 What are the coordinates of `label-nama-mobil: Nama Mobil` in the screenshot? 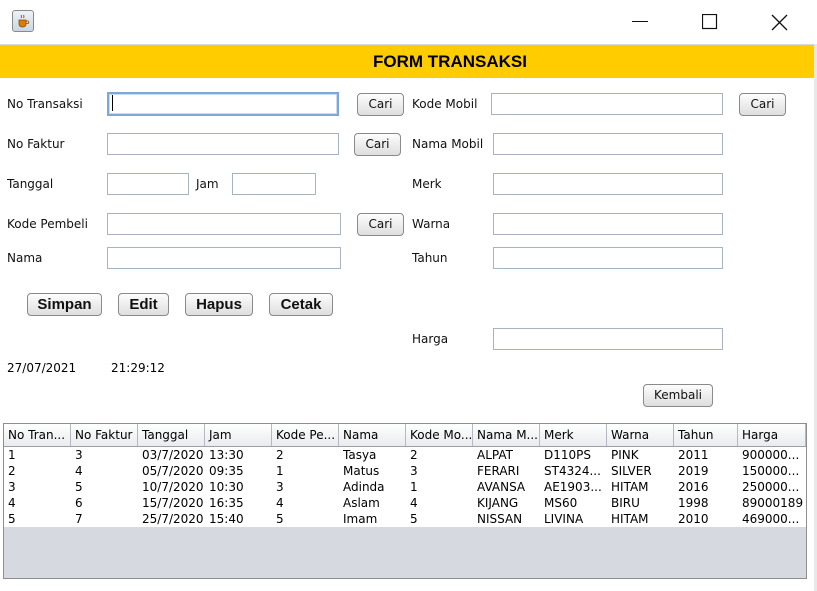 It's located at (448, 144).